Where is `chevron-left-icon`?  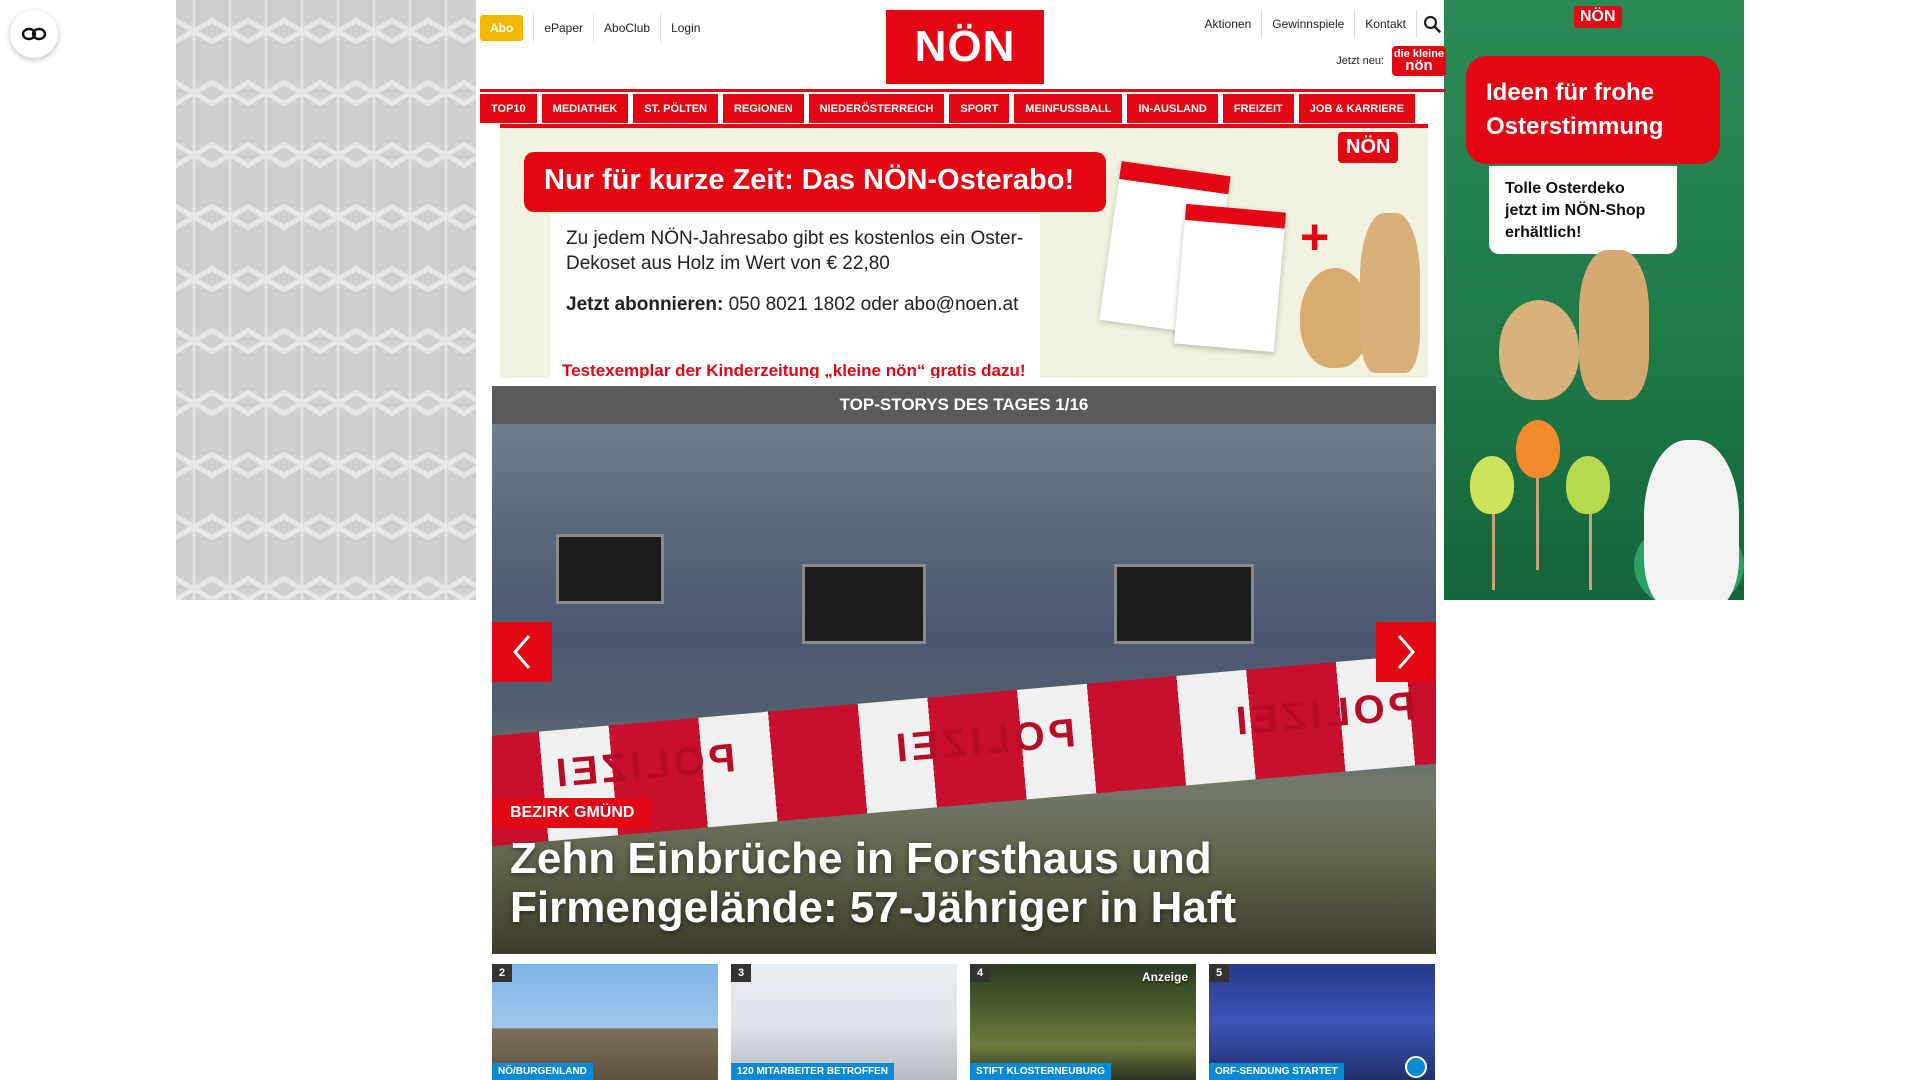
chevron-left-icon is located at coordinates (522, 652).